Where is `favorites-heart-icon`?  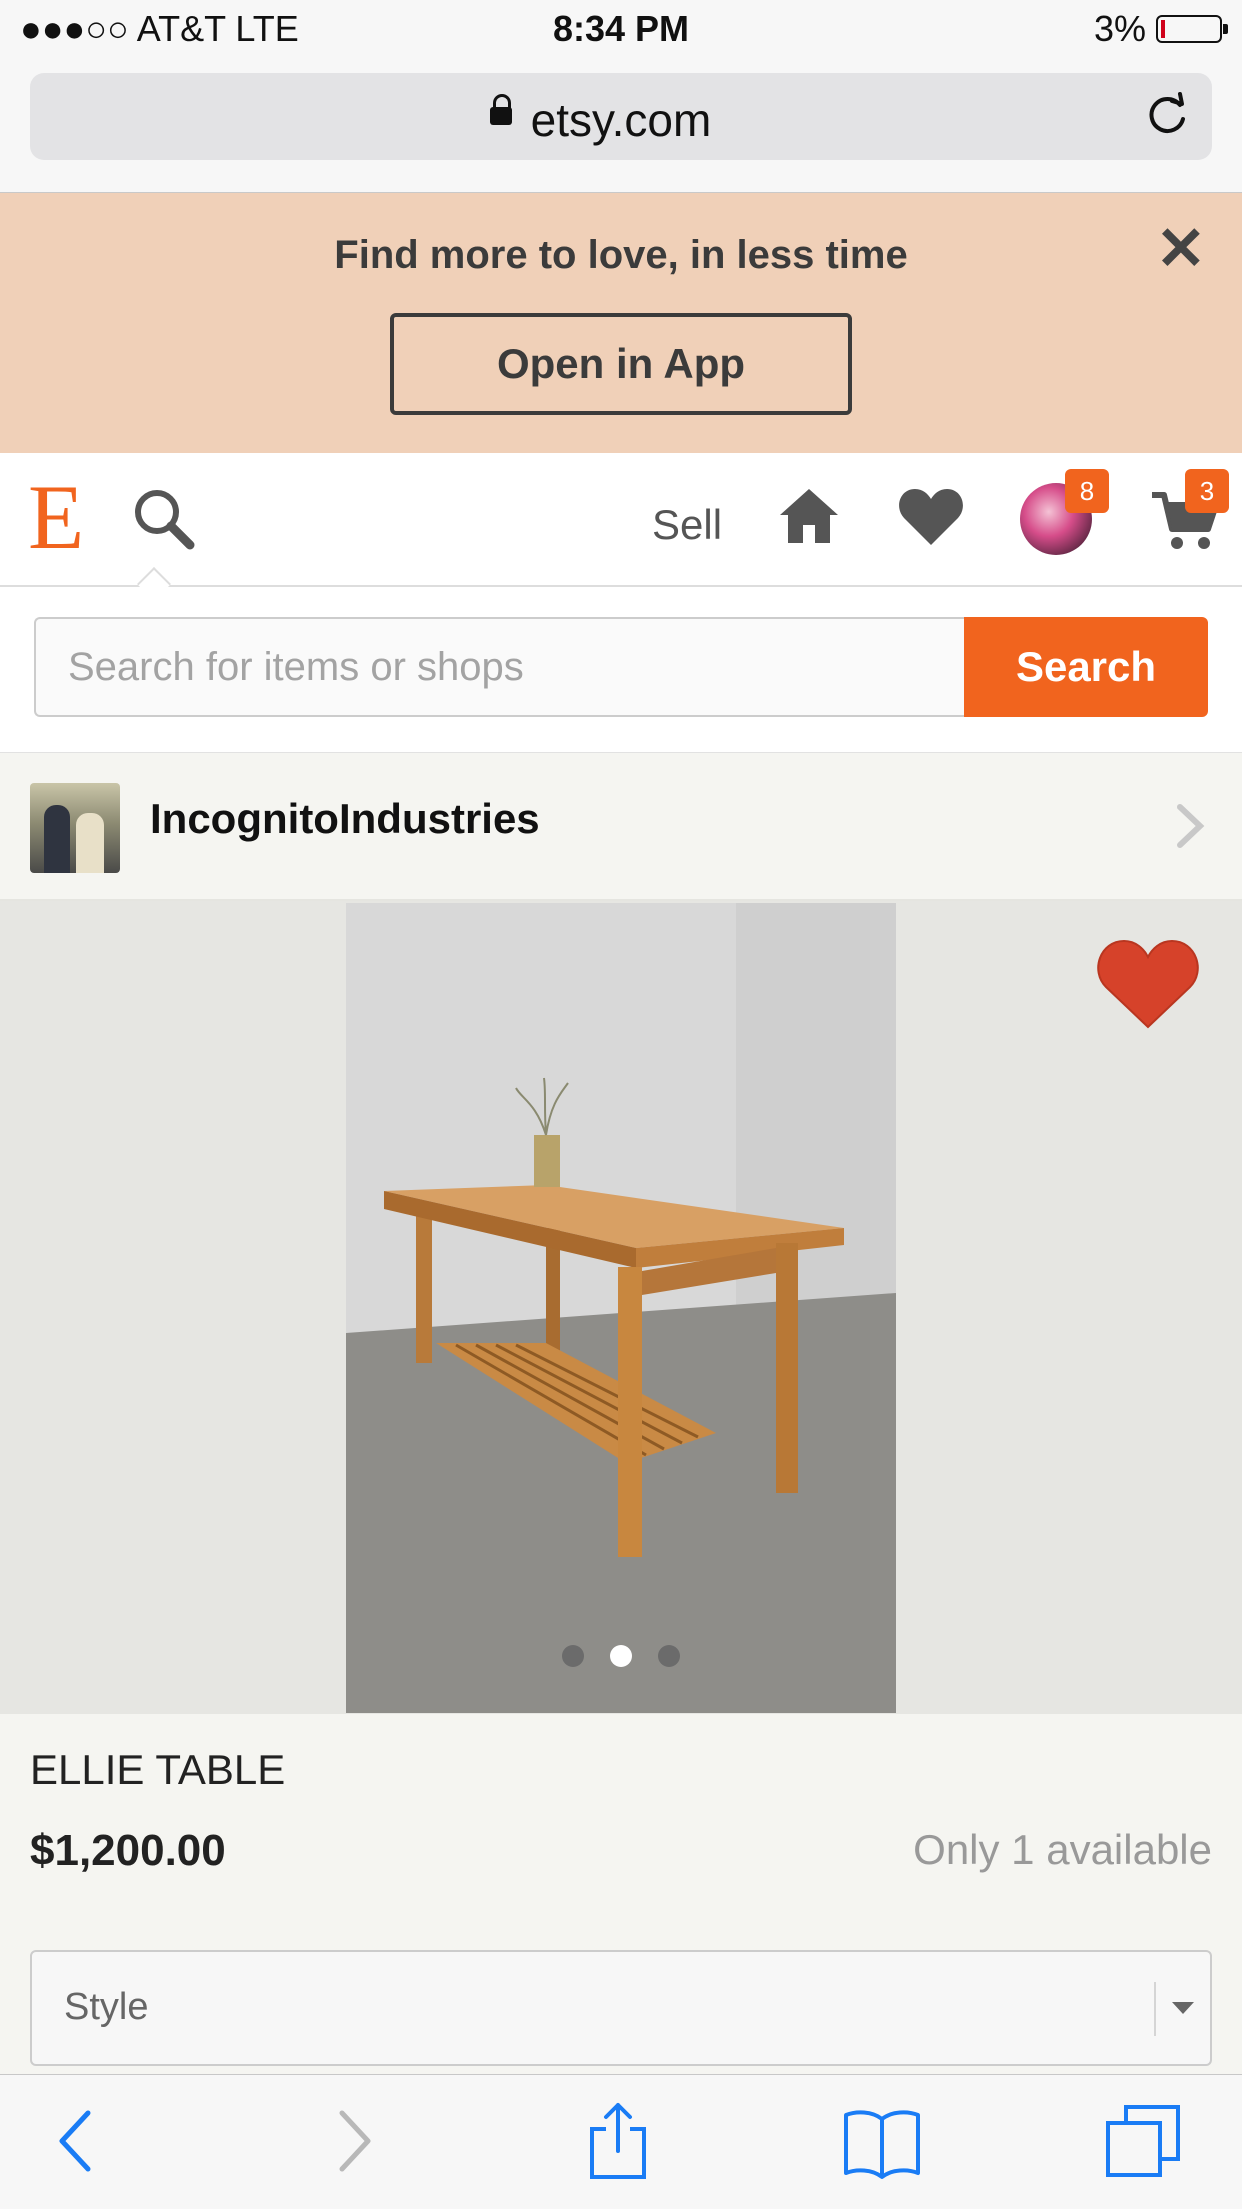
favorites-heart-icon is located at coordinates (931, 516).